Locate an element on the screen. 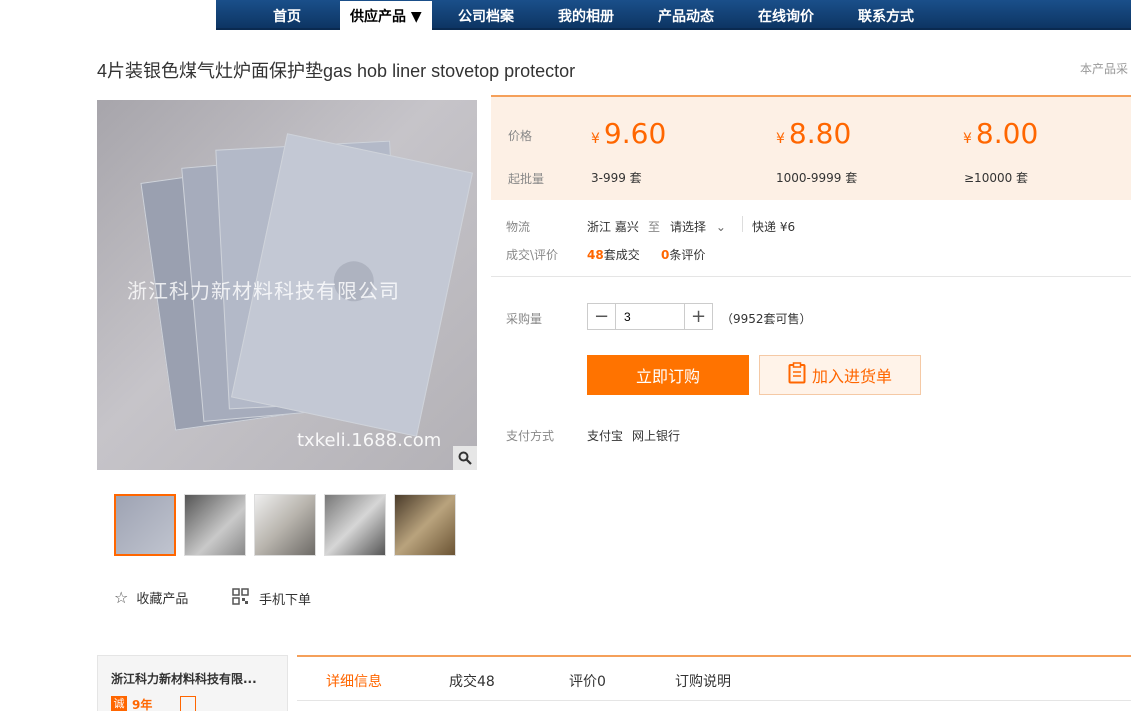 This screenshot has width=1131, height=711. detail-tabs: 详细信息 成交48 评价0 订购说明 is located at coordinates (714, 678).